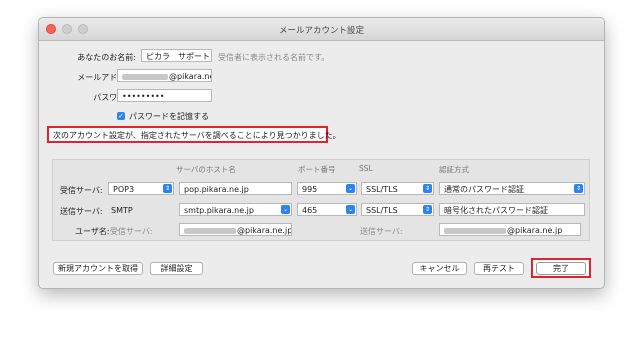 This screenshot has width=640, height=342. Describe the element at coordinates (92, 231) in the screenshot. I see `username-label: ユーザ名:` at that location.